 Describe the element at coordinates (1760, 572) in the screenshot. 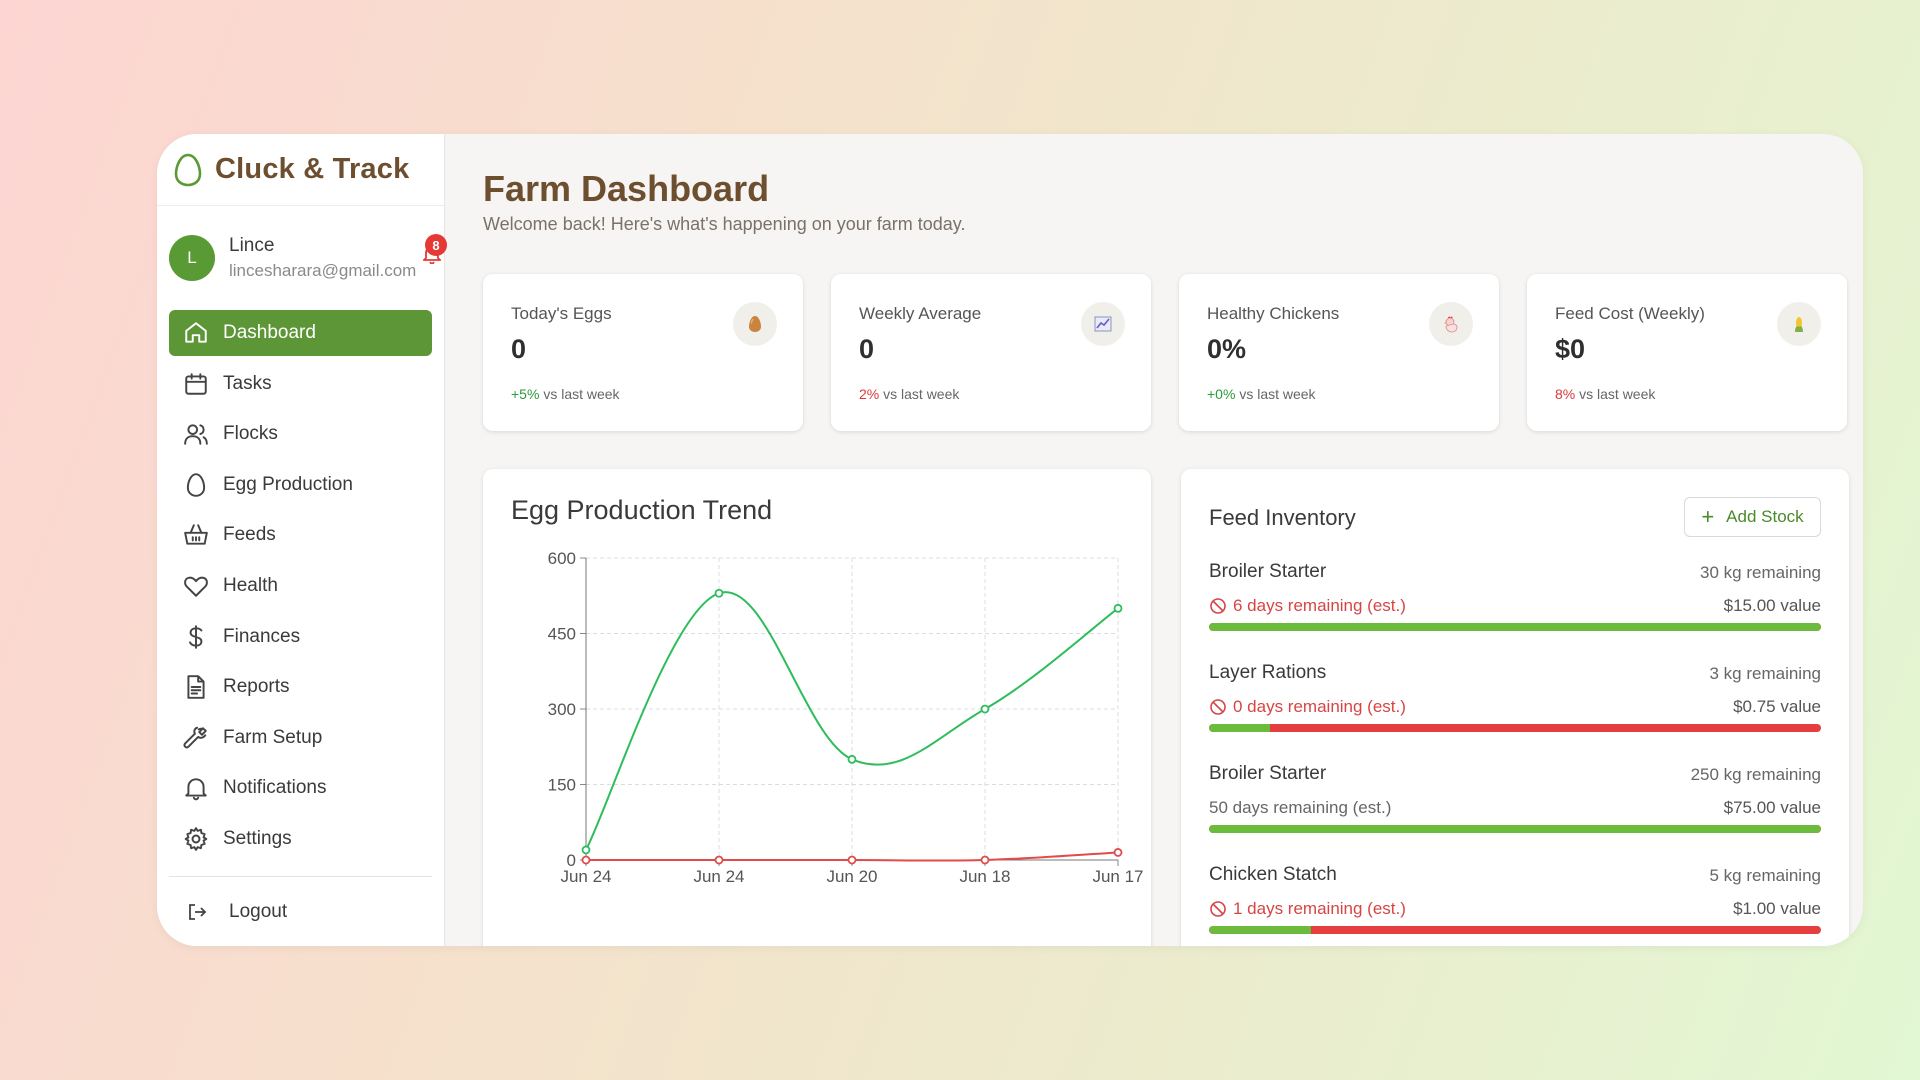

I see `feed-remaining: 30 kg remaining` at that location.